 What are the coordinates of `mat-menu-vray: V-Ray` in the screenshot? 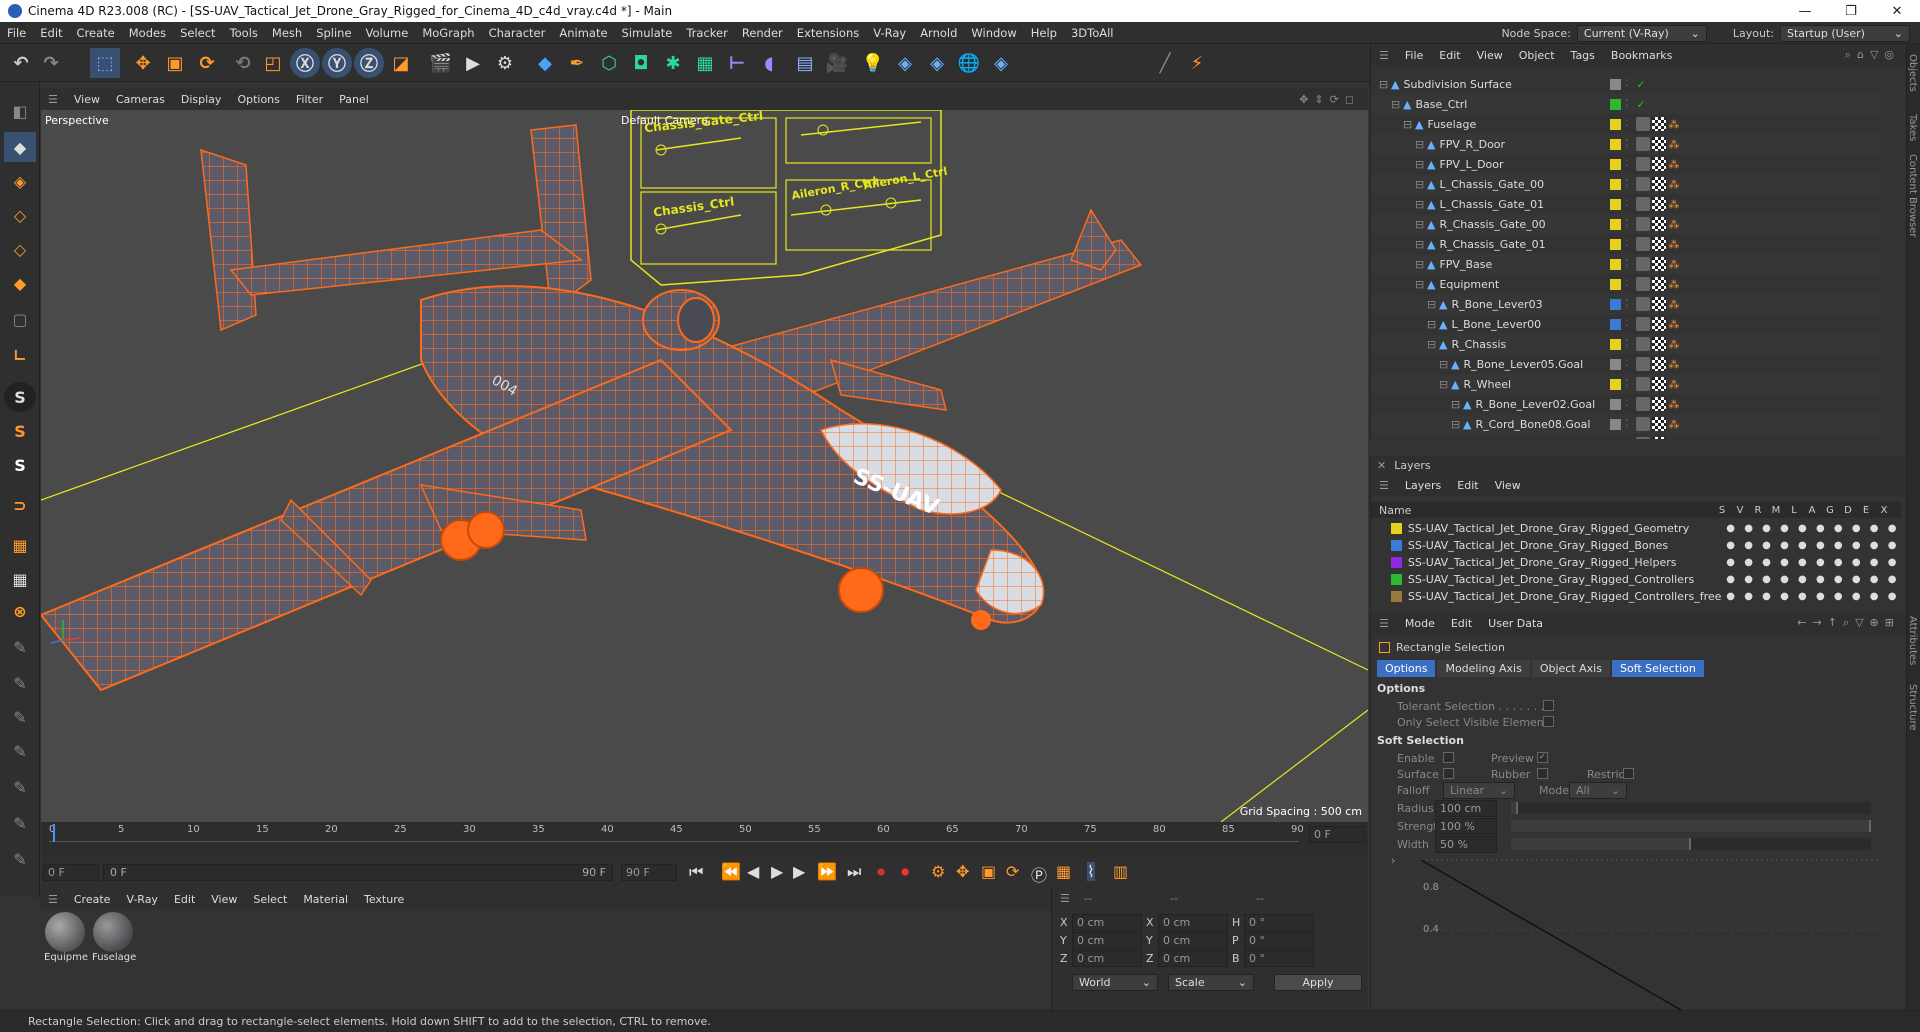 It's located at (142, 899).